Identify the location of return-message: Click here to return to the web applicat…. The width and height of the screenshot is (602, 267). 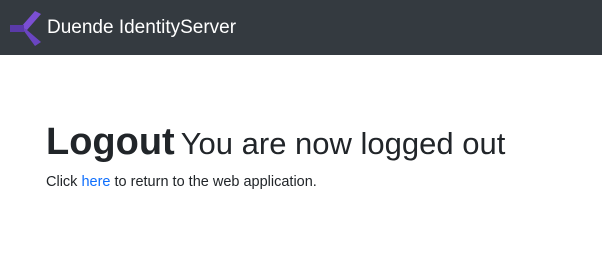
(316, 182).